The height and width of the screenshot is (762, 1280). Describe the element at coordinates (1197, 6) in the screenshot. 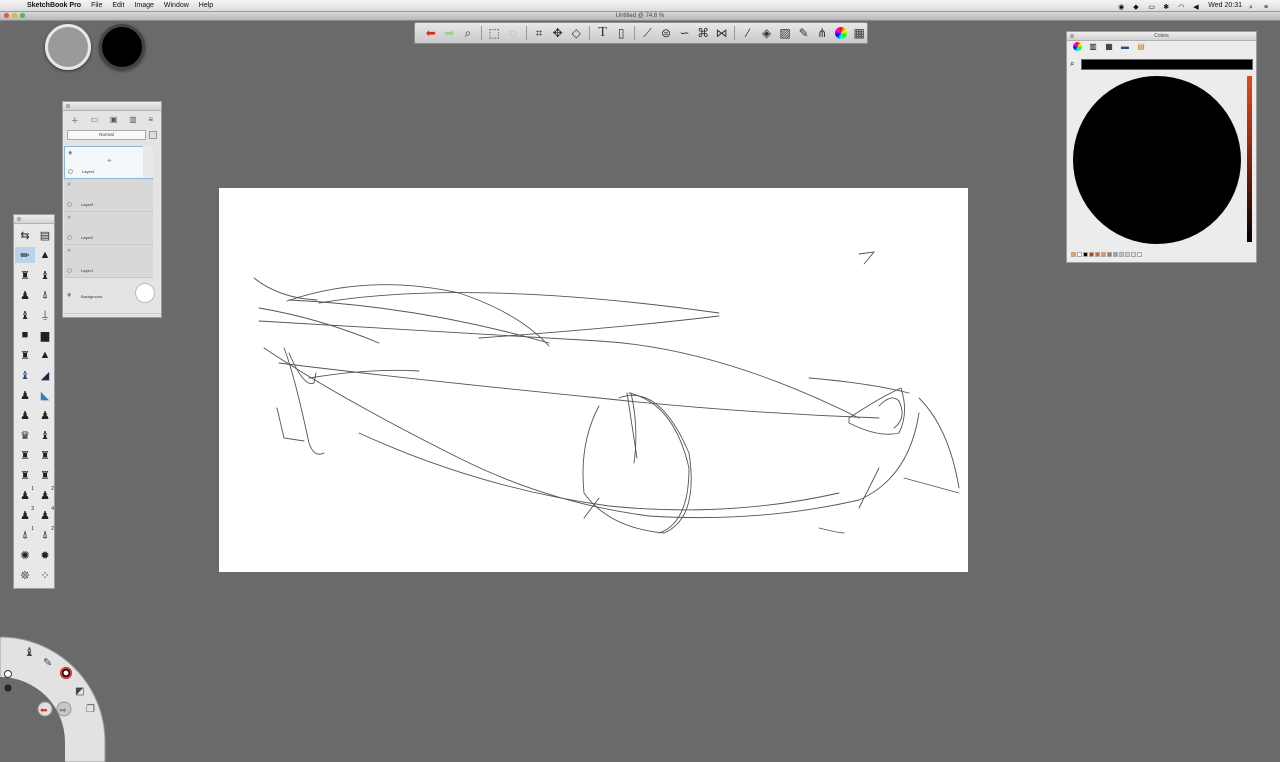

I see `volume-icon: ◀` at that location.